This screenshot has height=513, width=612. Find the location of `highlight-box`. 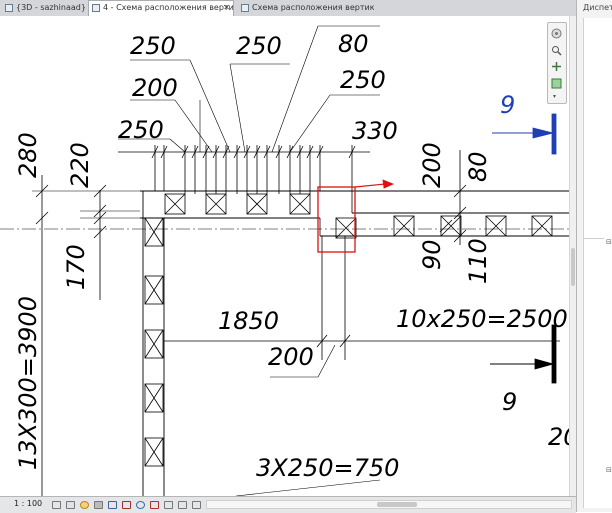

highlight-box is located at coordinates (336, 219).